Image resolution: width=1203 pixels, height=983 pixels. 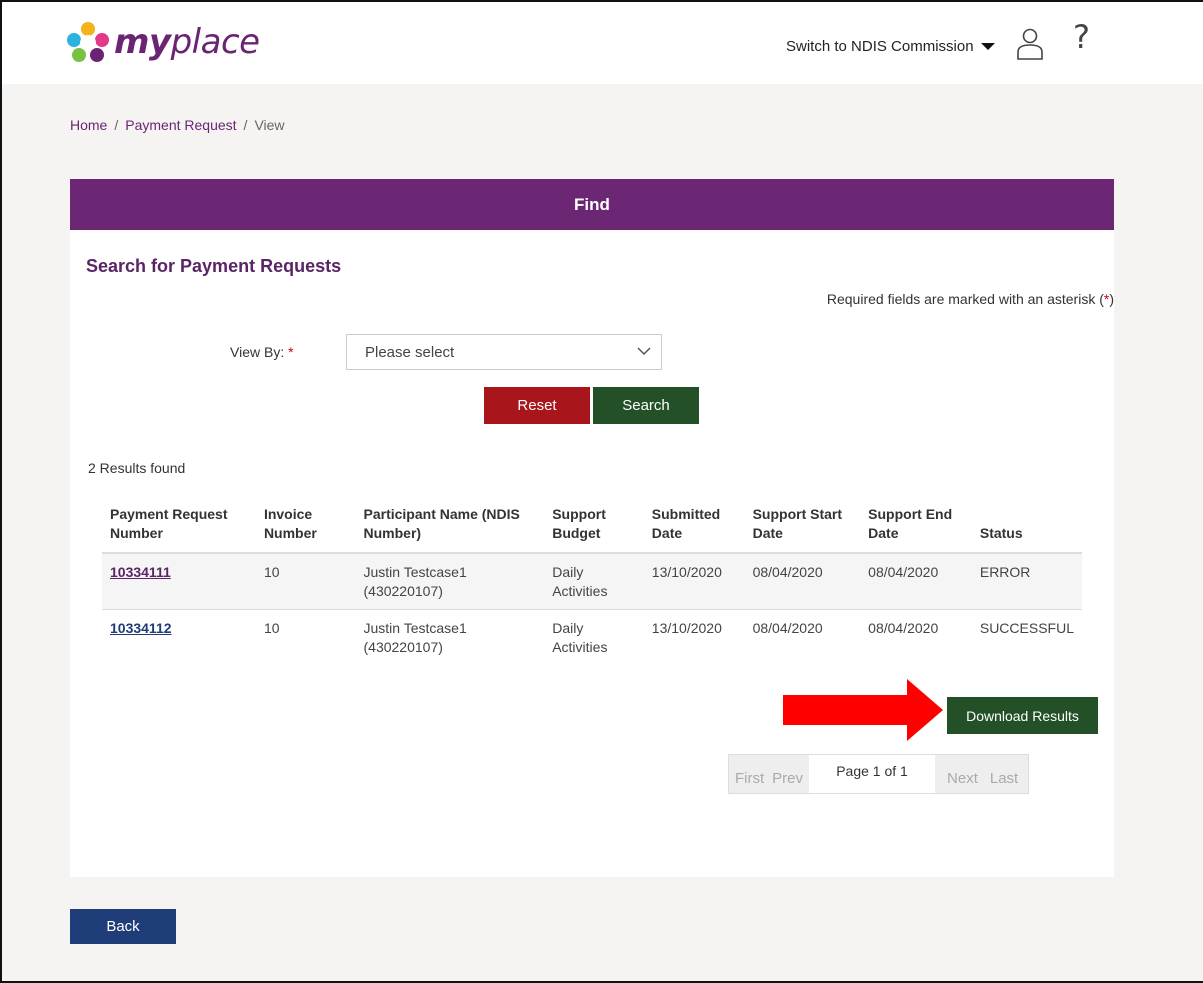 What do you see at coordinates (269, 125) in the screenshot?
I see `breadcrumb-current: View` at bounding box center [269, 125].